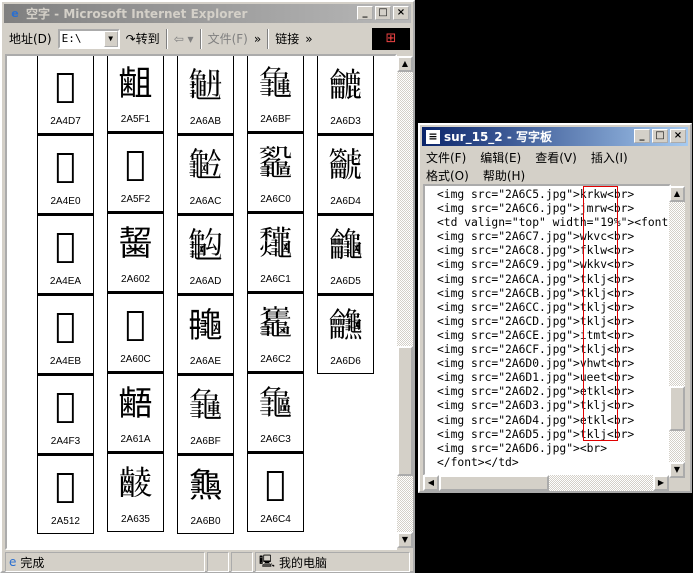 The image size is (693, 573). What do you see at coordinates (205, 174) in the screenshot?
I see `glyph-cell: 𪚬 2A6AC` at bounding box center [205, 174].